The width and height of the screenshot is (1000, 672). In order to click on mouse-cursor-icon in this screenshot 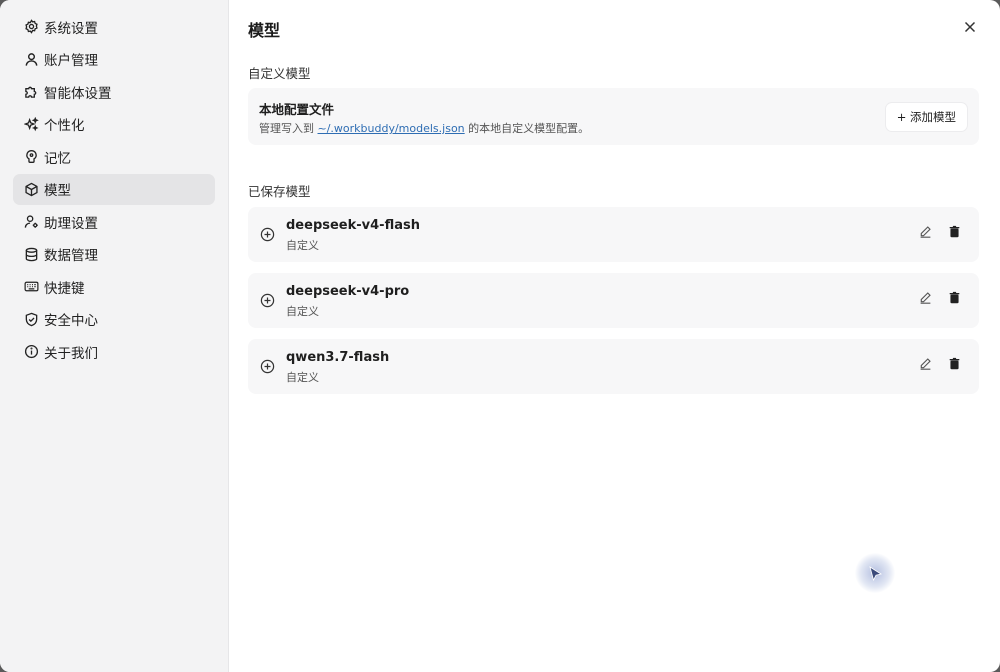, I will do `click(875, 573)`.